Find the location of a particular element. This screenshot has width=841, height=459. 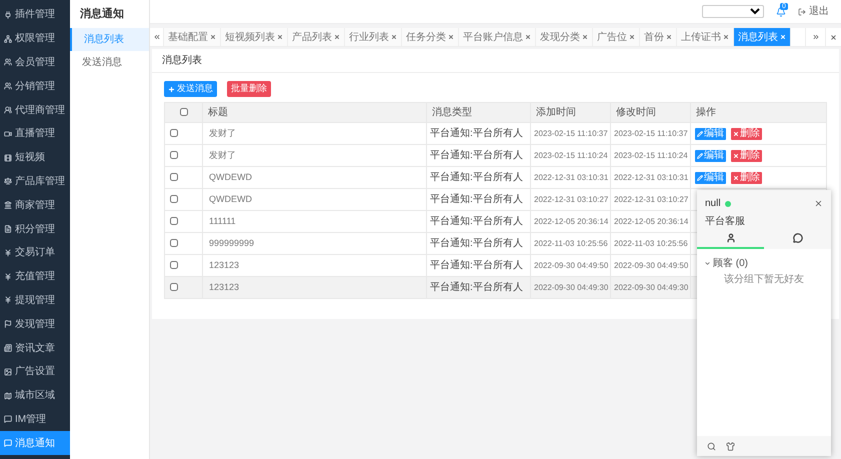

plus-icon is located at coordinates (171, 89).